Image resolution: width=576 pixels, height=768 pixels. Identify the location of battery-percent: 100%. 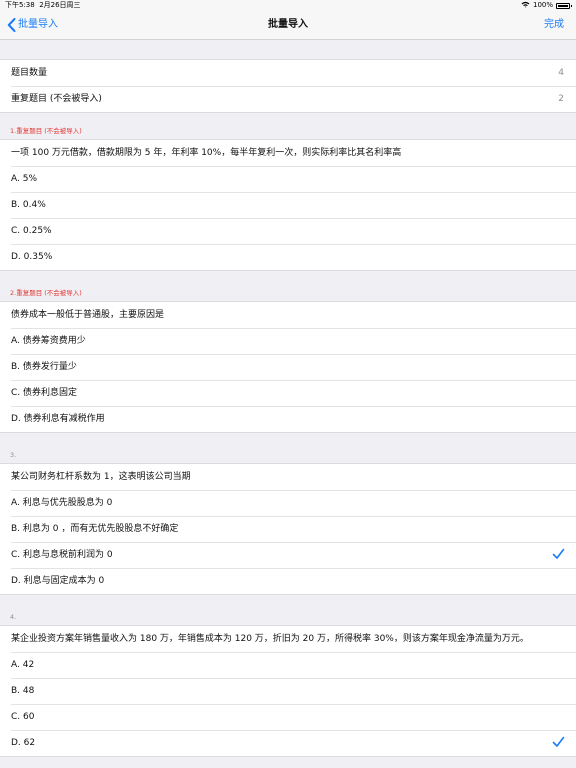
(542, 5).